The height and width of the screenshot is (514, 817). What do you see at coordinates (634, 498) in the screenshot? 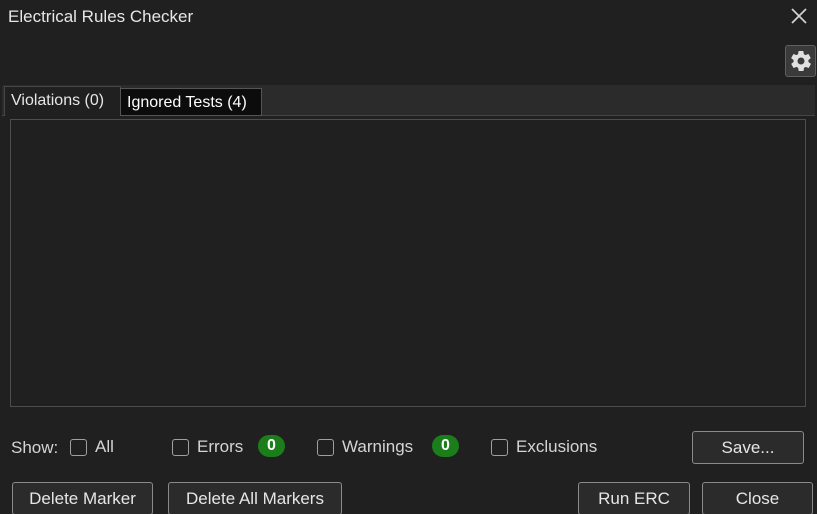
I see `run-erc-button: Run ERC` at bounding box center [634, 498].